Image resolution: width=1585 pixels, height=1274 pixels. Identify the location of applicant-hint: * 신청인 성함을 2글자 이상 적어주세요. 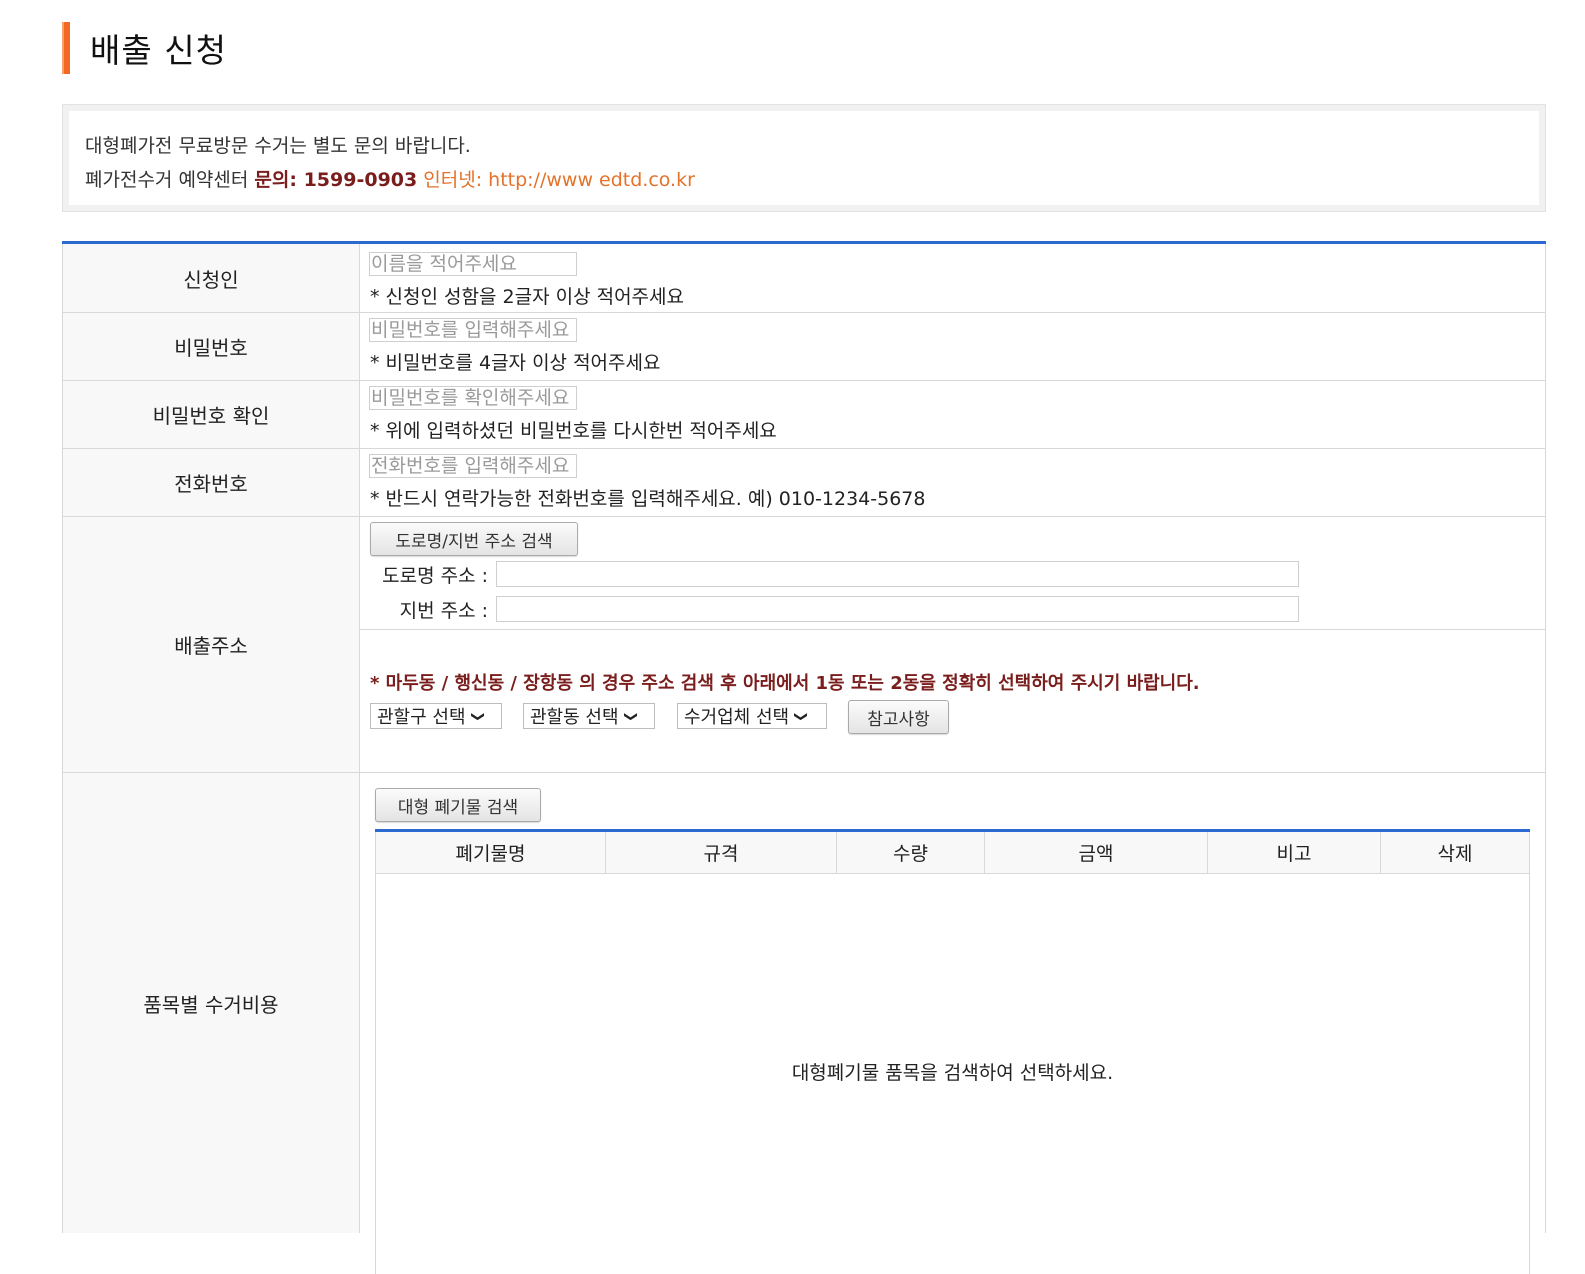
(527, 297).